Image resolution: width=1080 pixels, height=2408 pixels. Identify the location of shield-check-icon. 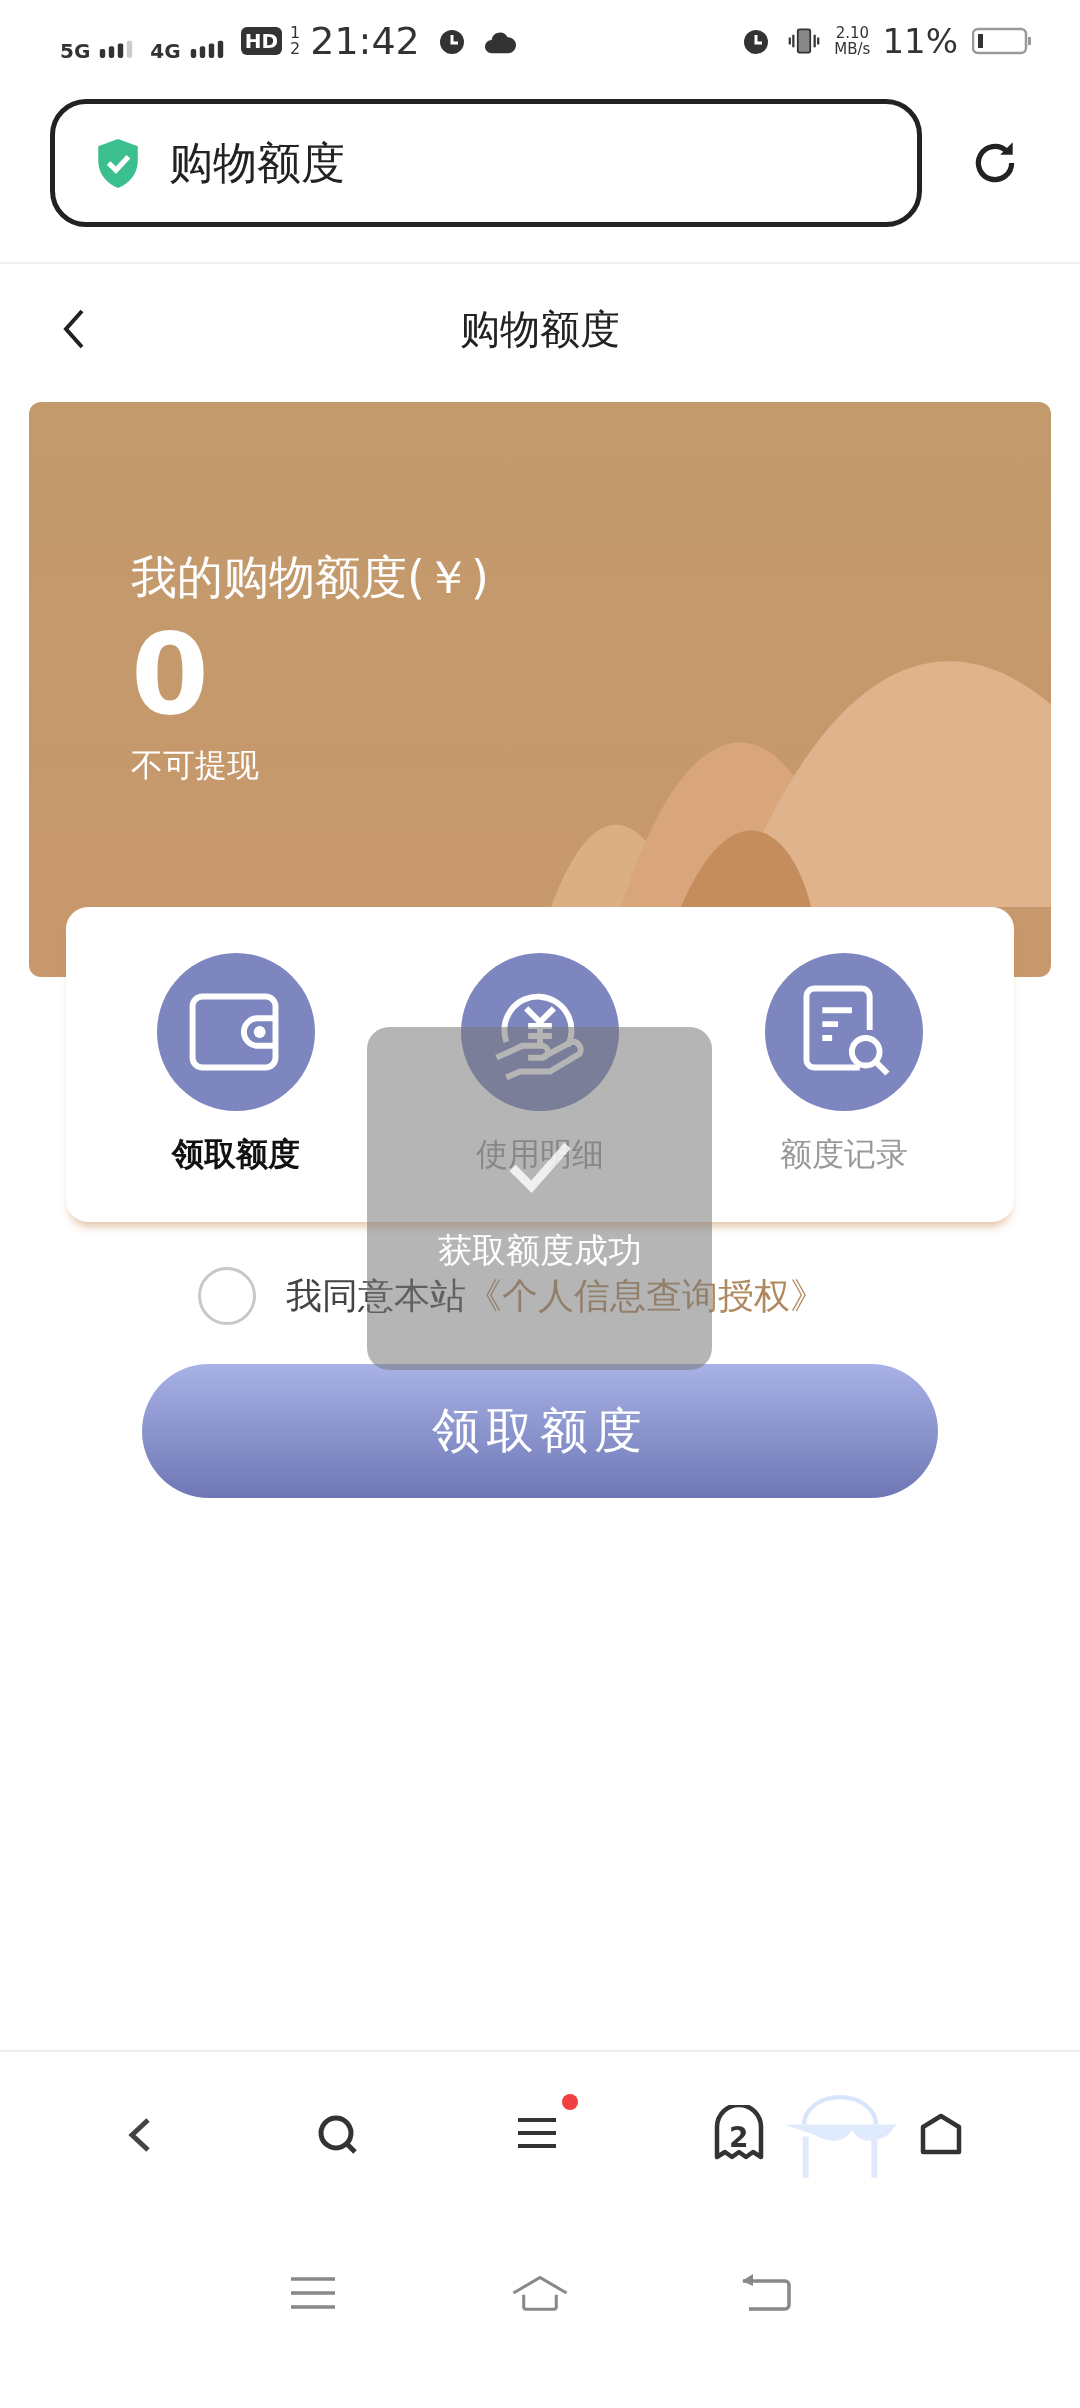
(118, 163).